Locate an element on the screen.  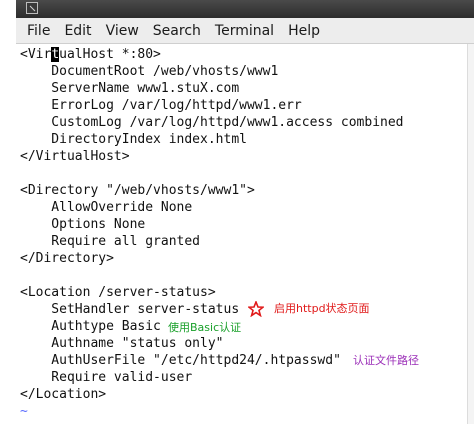
star-icon is located at coordinates (256, 309).